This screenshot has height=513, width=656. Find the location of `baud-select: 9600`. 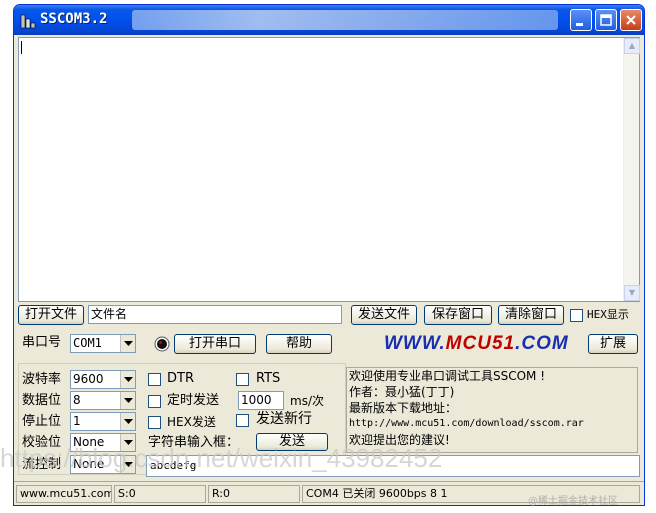

baud-select: 9600 is located at coordinates (103, 379).